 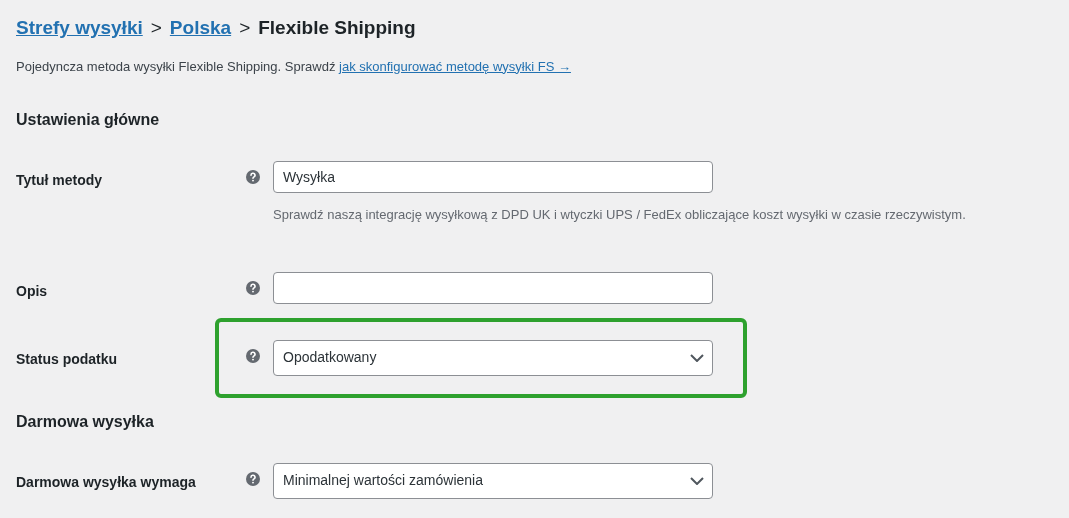 I want to click on select-field: Minimalnej wartości zamówienia, so click(x=493, y=480).